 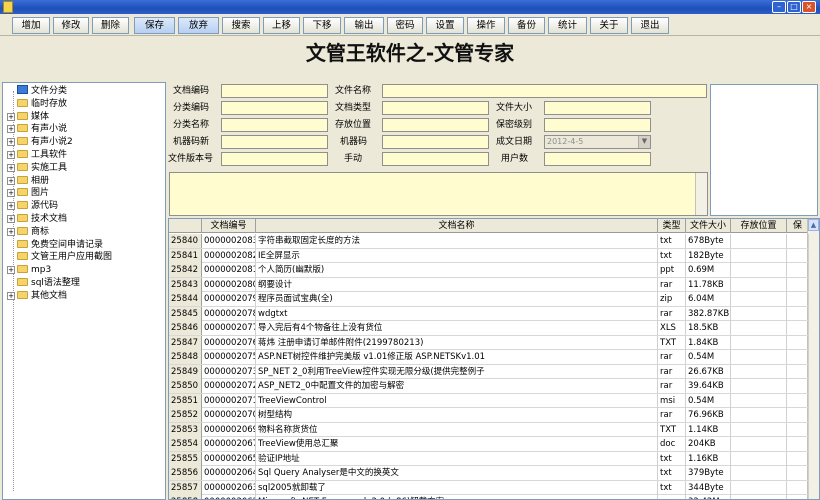 What do you see at coordinates (55, 245) in the screenshot?
I see `tree-item: 免费空间申请记录` at bounding box center [55, 245].